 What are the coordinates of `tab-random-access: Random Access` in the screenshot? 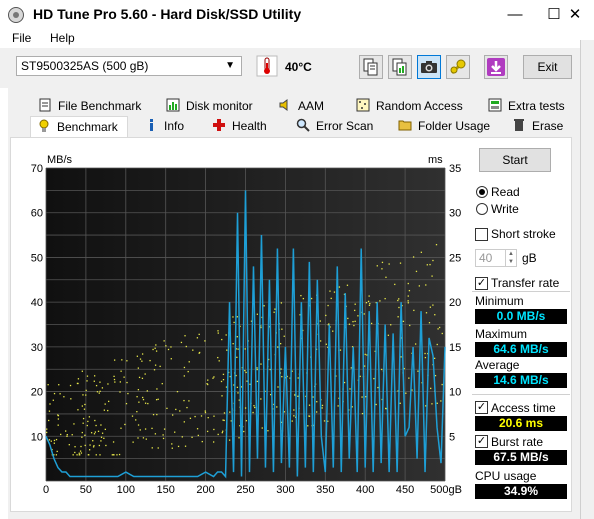 It's located at (412, 106).